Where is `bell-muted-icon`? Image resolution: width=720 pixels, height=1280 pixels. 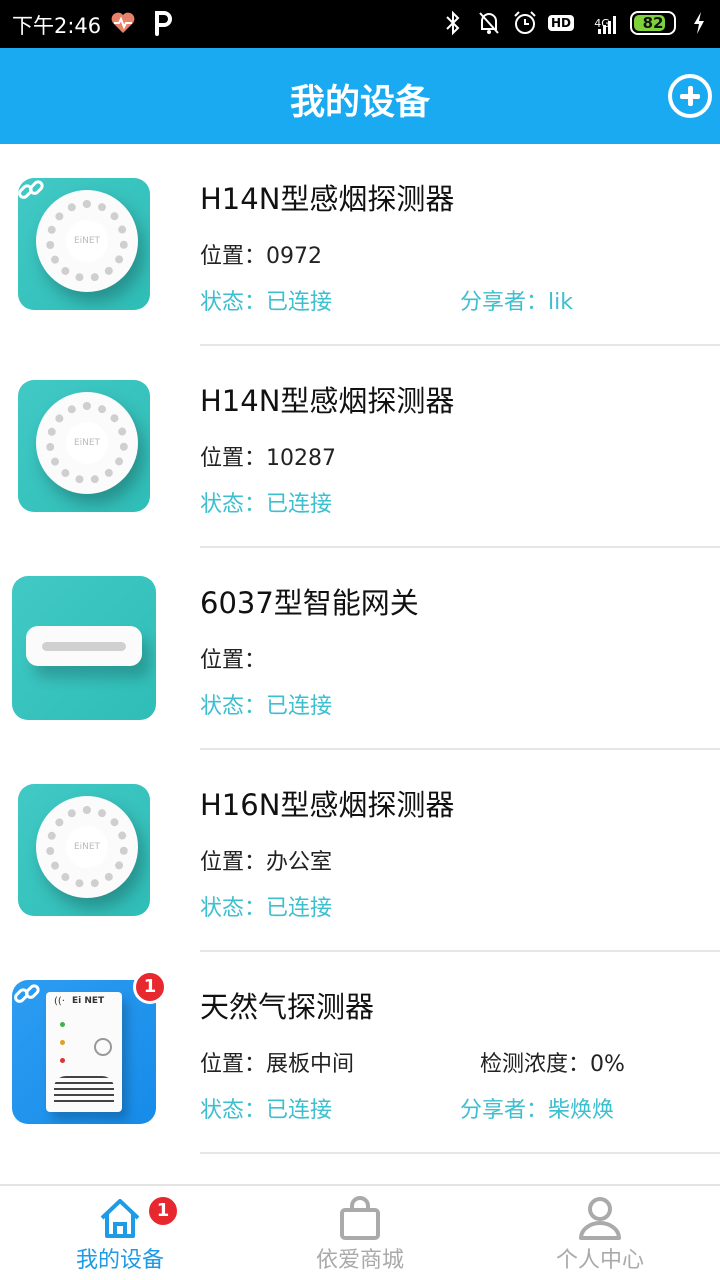
bell-muted-icon is located at coordinates (489, 23).